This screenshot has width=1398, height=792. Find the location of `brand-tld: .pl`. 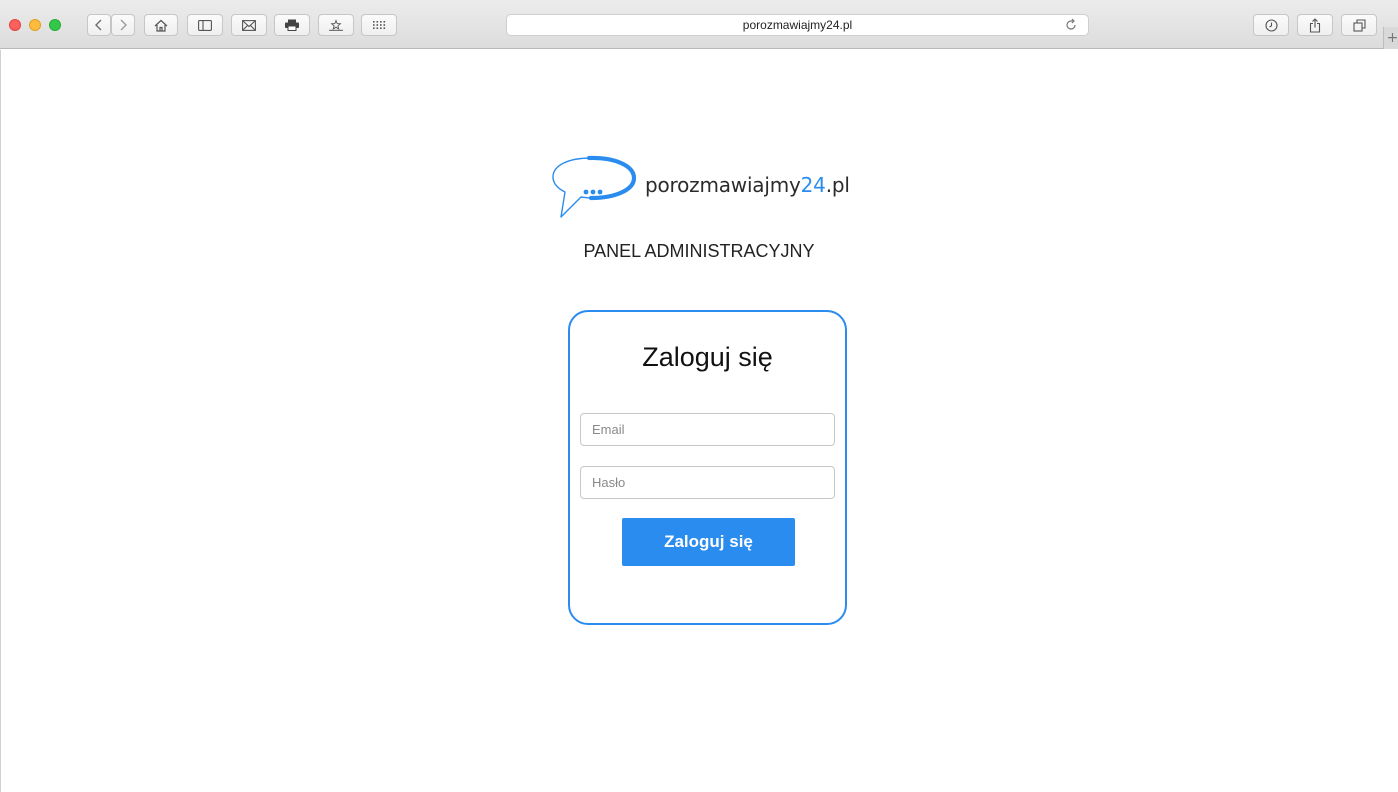

brand-tld: .pl is located at coordinates (837, 185).